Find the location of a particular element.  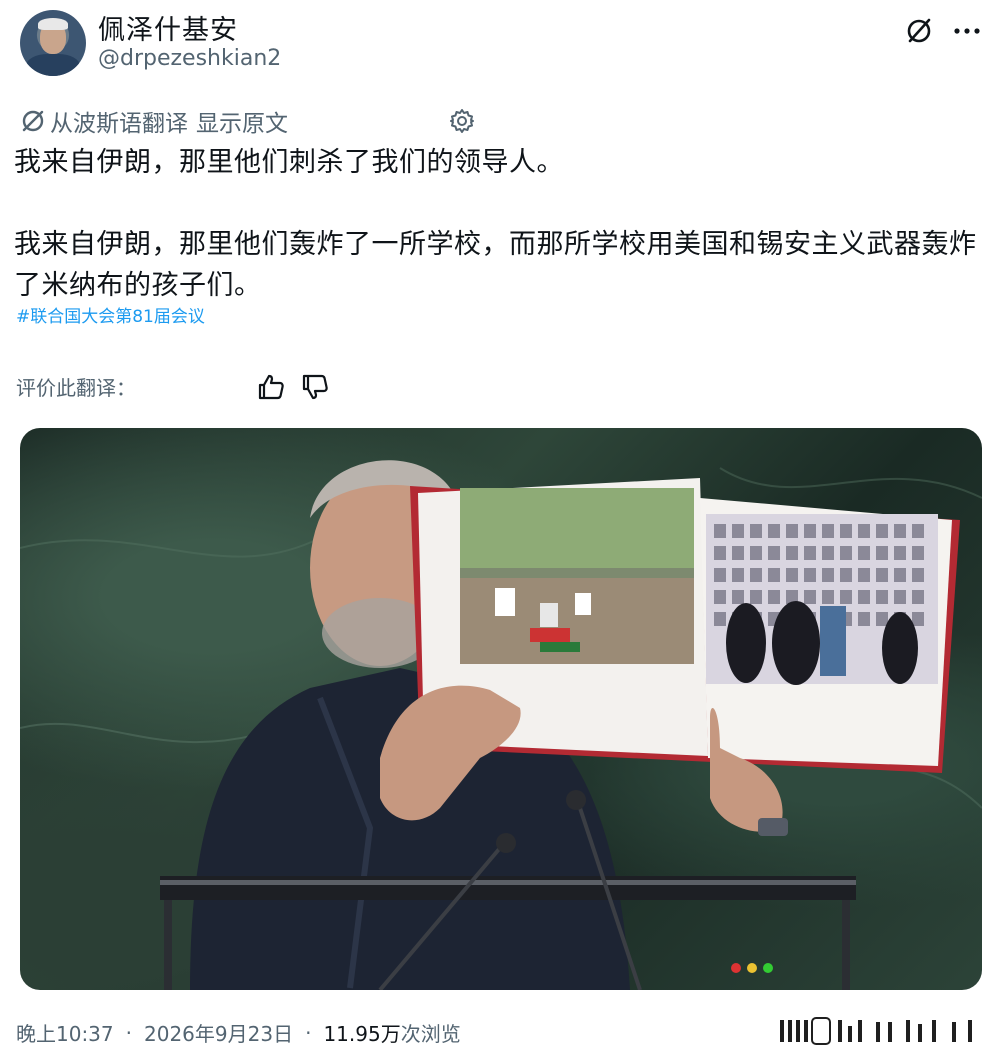

view-count: 11.95万 is located at coordinates (362, 1034).